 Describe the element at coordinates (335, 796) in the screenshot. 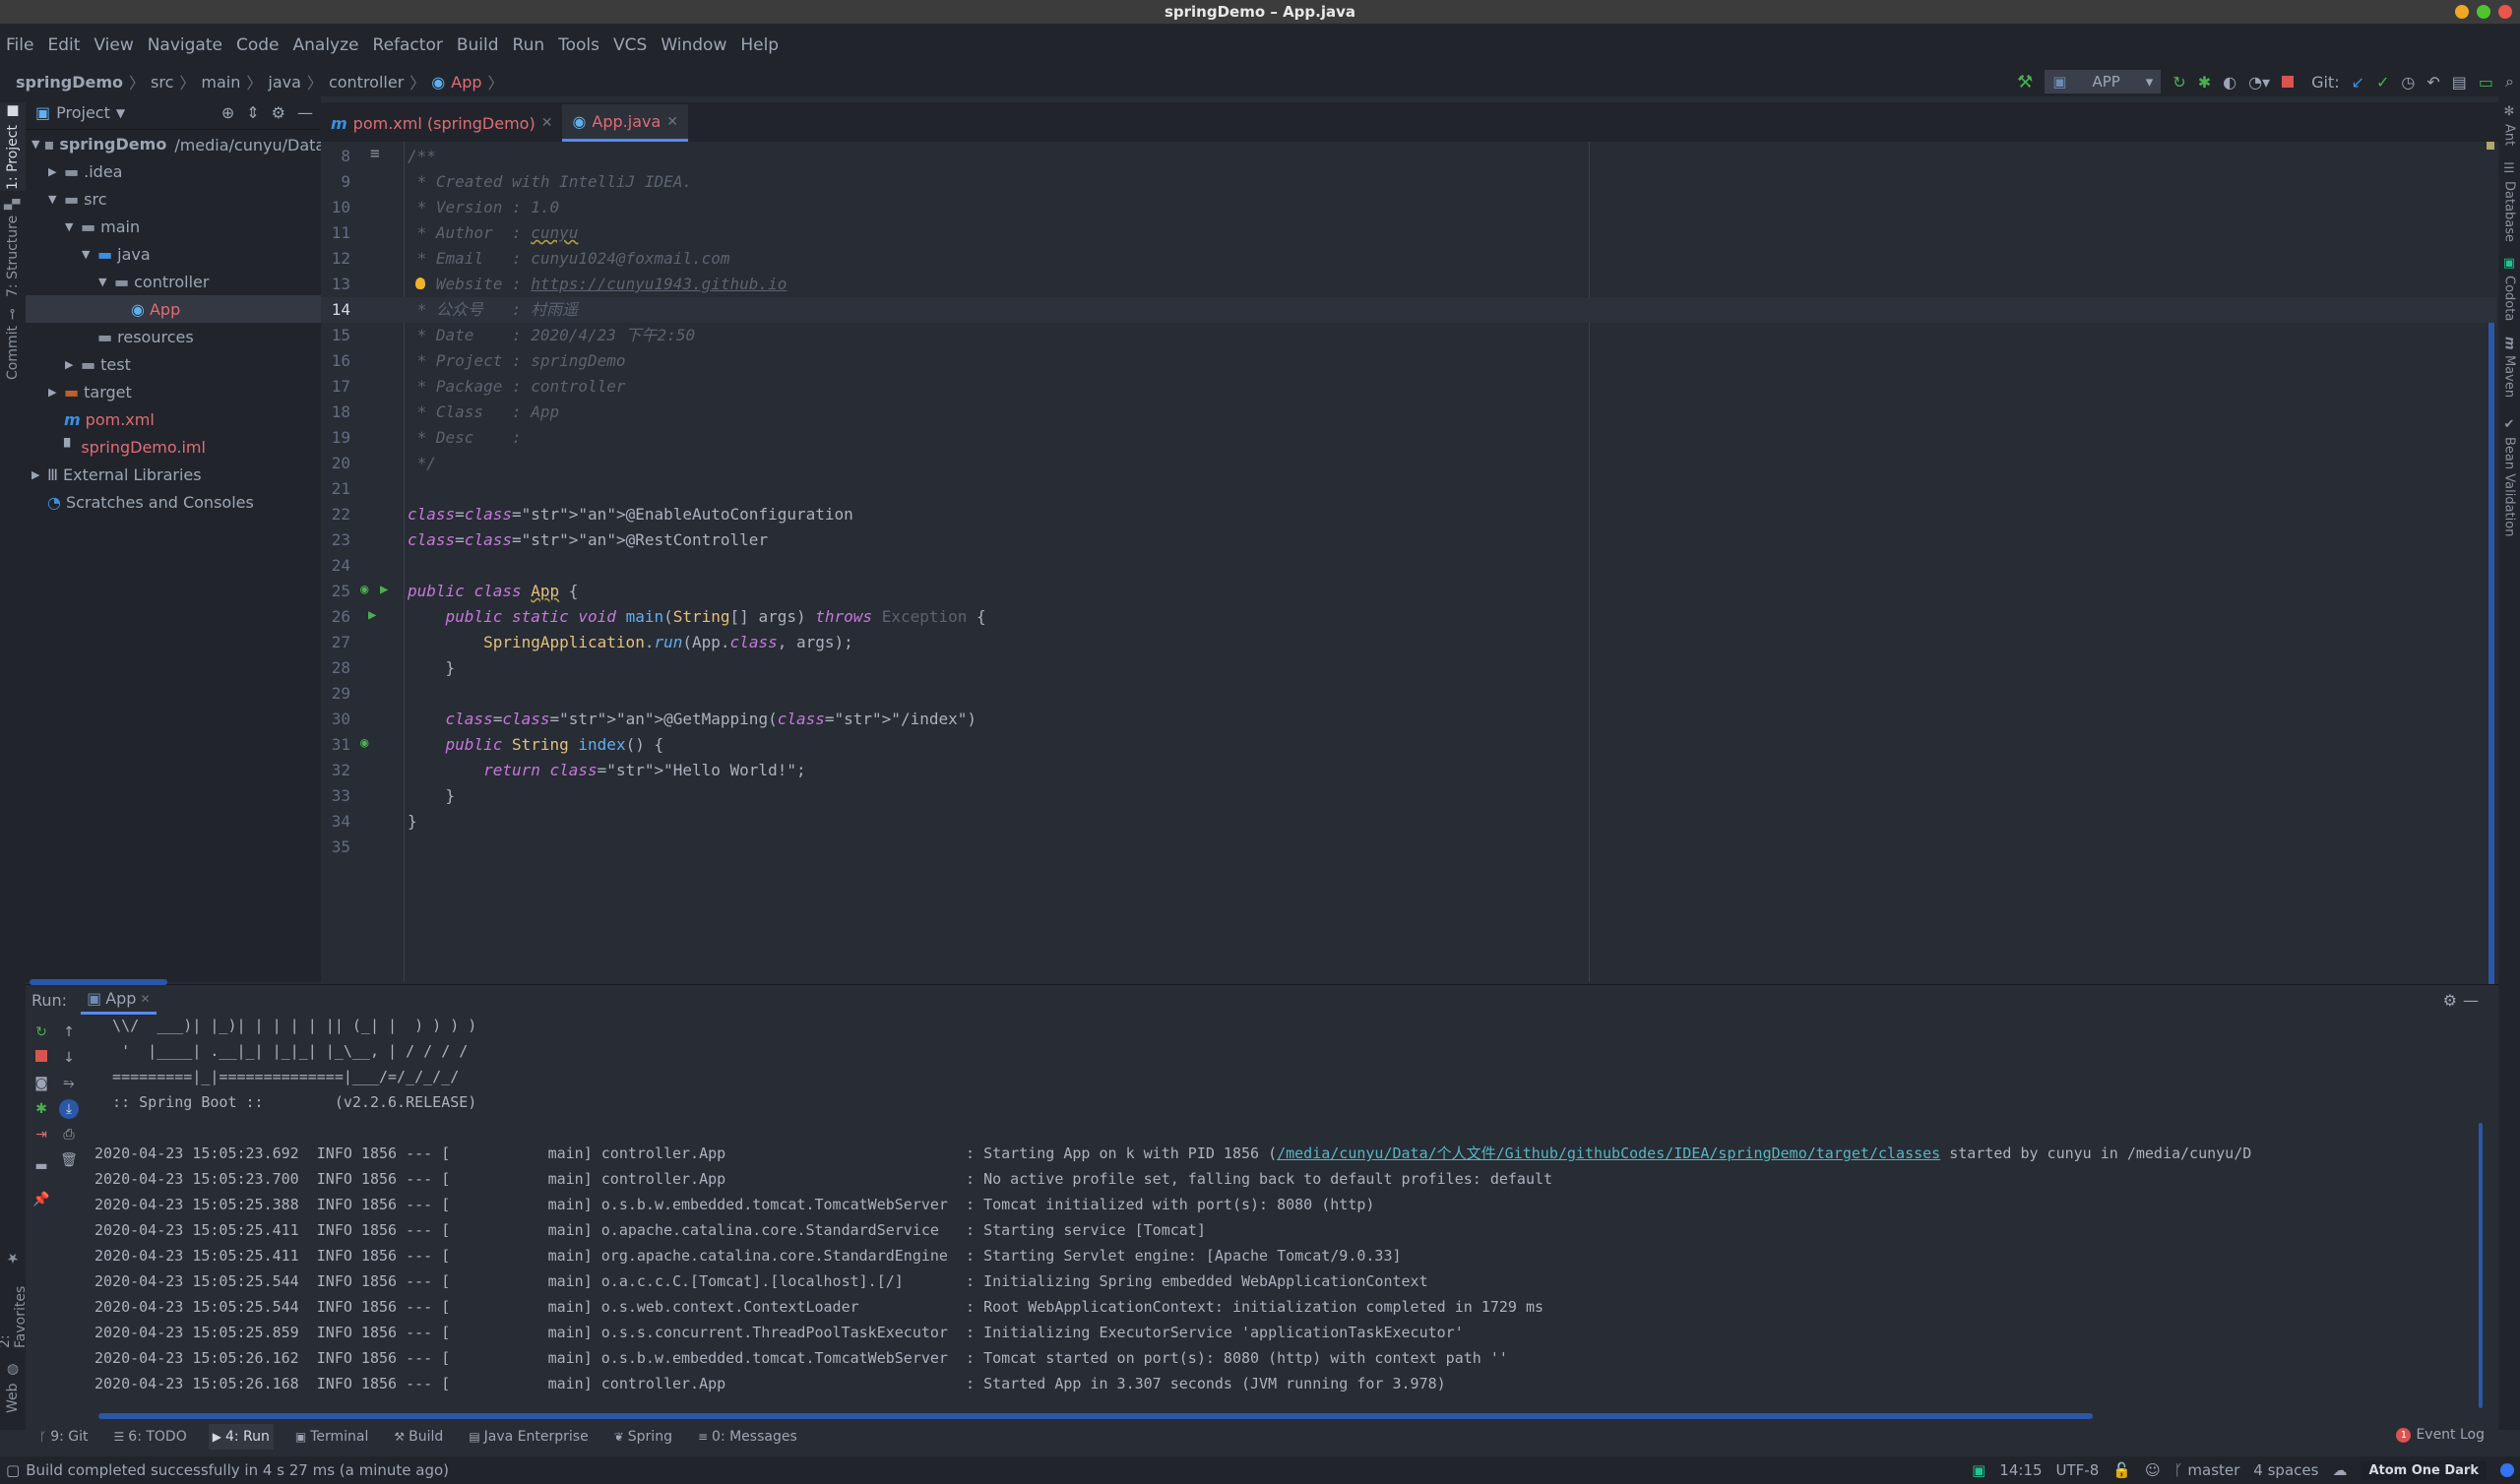

I see `line-number: 33` at that location.